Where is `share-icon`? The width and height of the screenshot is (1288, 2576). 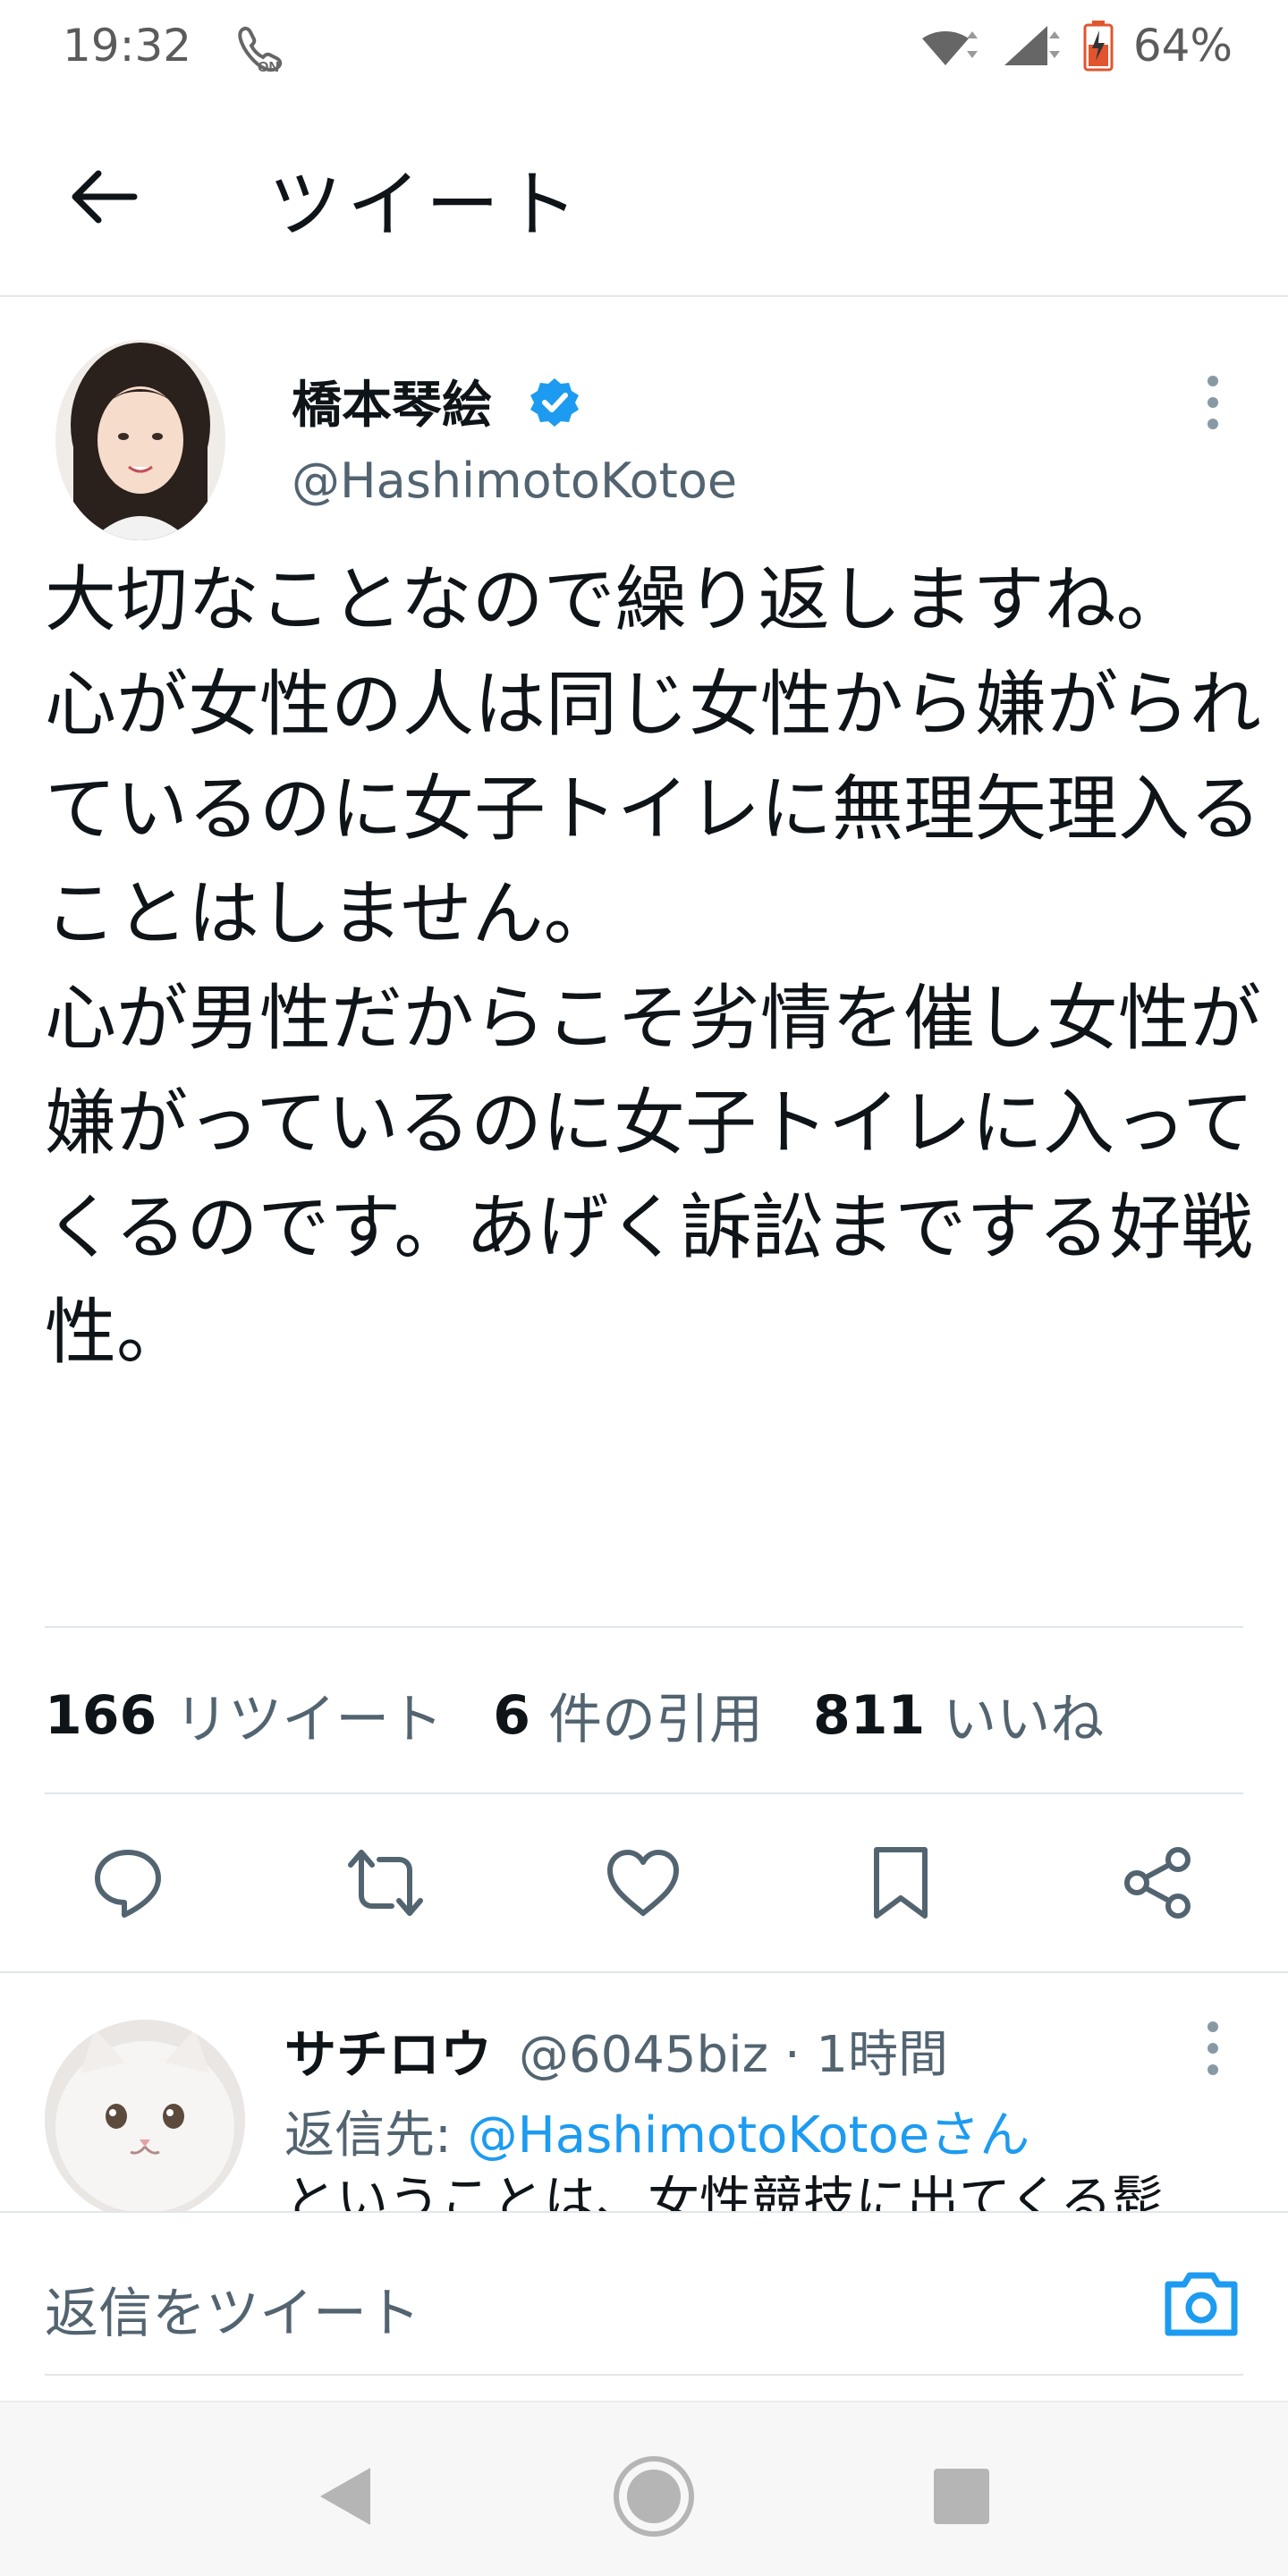 share-icon is located at coordinates (1157, 1883).